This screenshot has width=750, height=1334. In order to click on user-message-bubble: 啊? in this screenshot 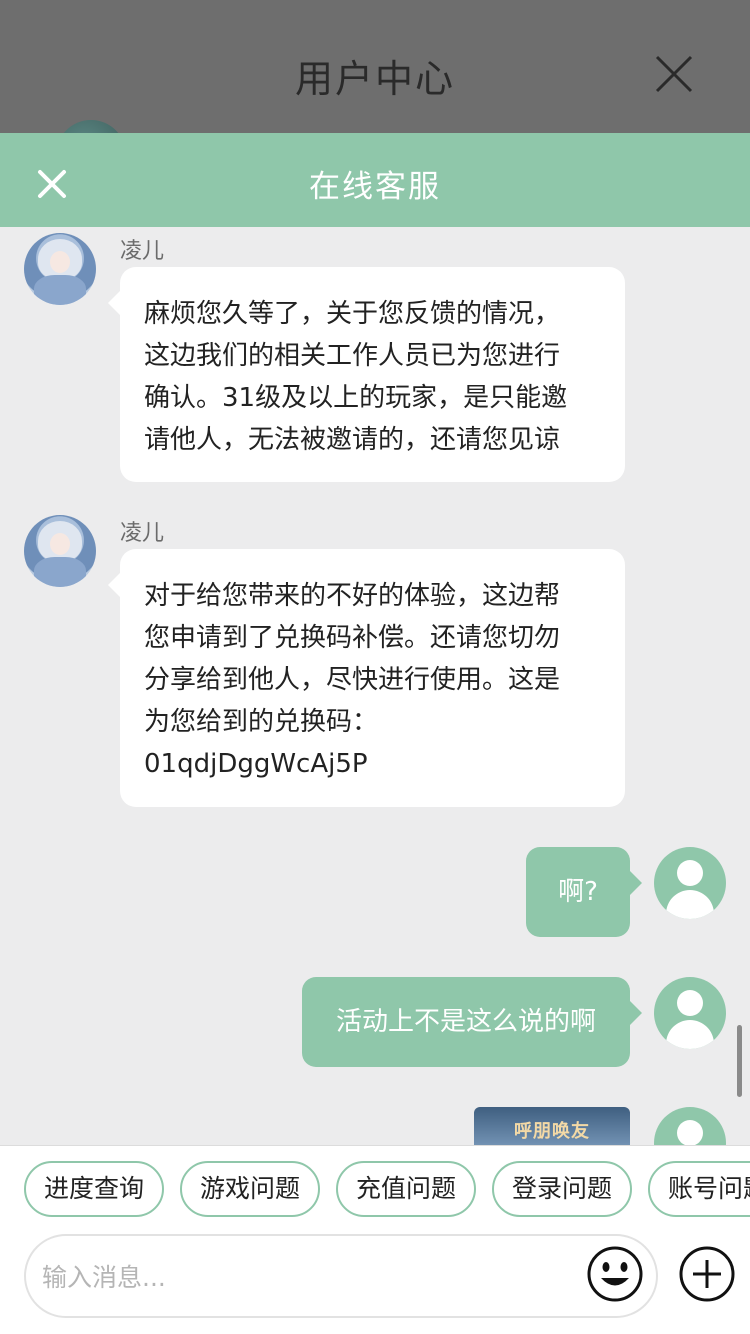, I will do `click(584, 892)`.